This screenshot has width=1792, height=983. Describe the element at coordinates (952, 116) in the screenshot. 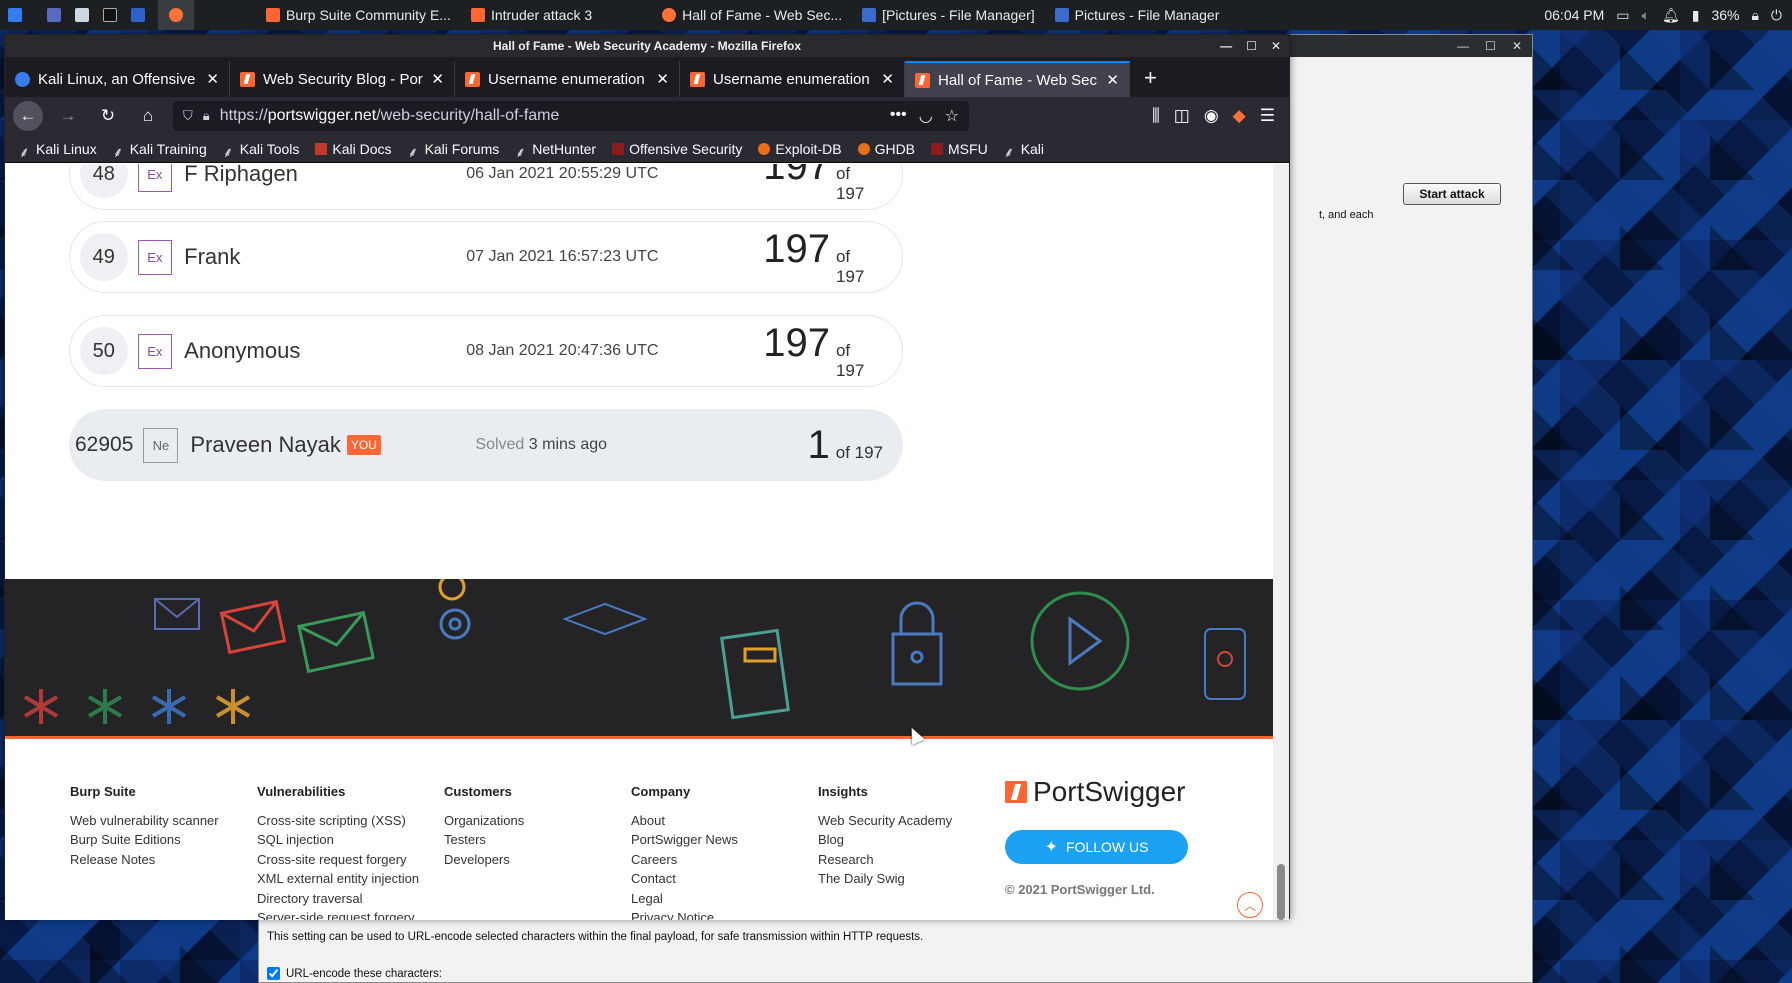

I see `bookmark-star-icon: ☆` at that location.